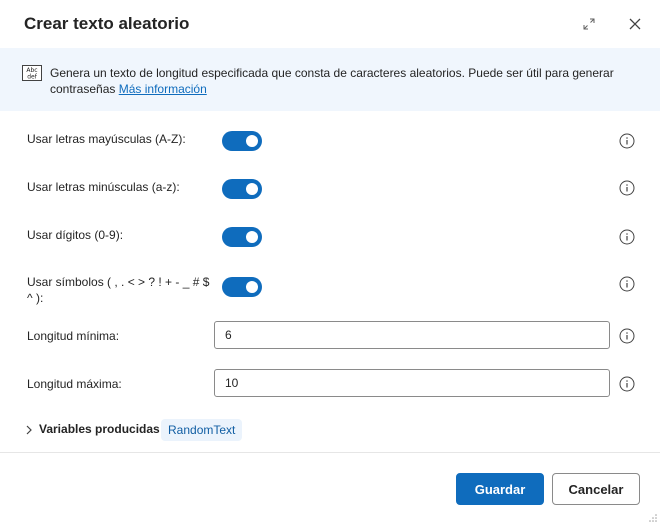 Image resolution: width=660 pixels, height=525 pixels. What do you see at coordinates (32, 73) in the screenshot?
I see `text-abc-def-icon: Abc def` at bounding box center [32, 73].